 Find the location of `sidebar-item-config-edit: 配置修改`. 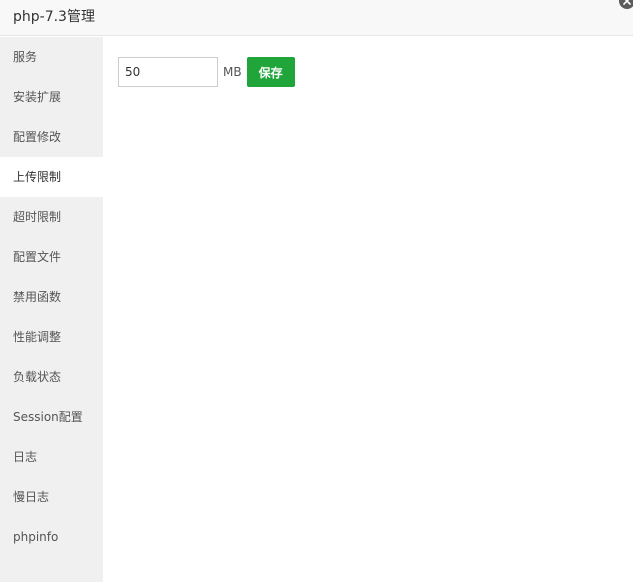

sidebar-item-config-edit: 配置修改 is located at coordinates (51, 137).